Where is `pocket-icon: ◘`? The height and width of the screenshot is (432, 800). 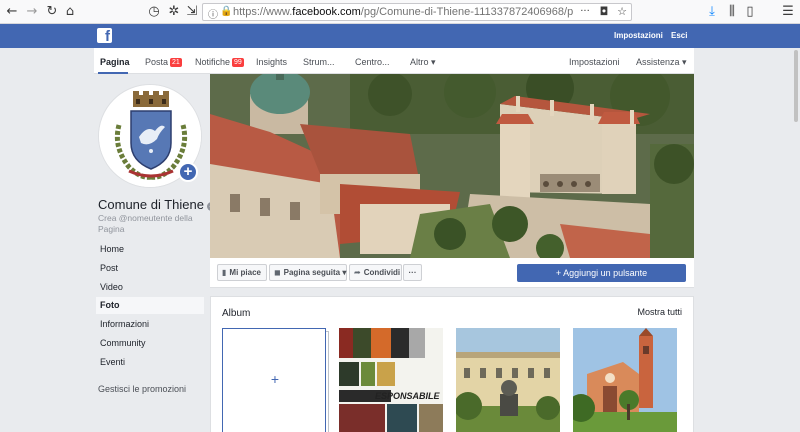 pocket-icon: ◘ is located at coordinates (604, 12).